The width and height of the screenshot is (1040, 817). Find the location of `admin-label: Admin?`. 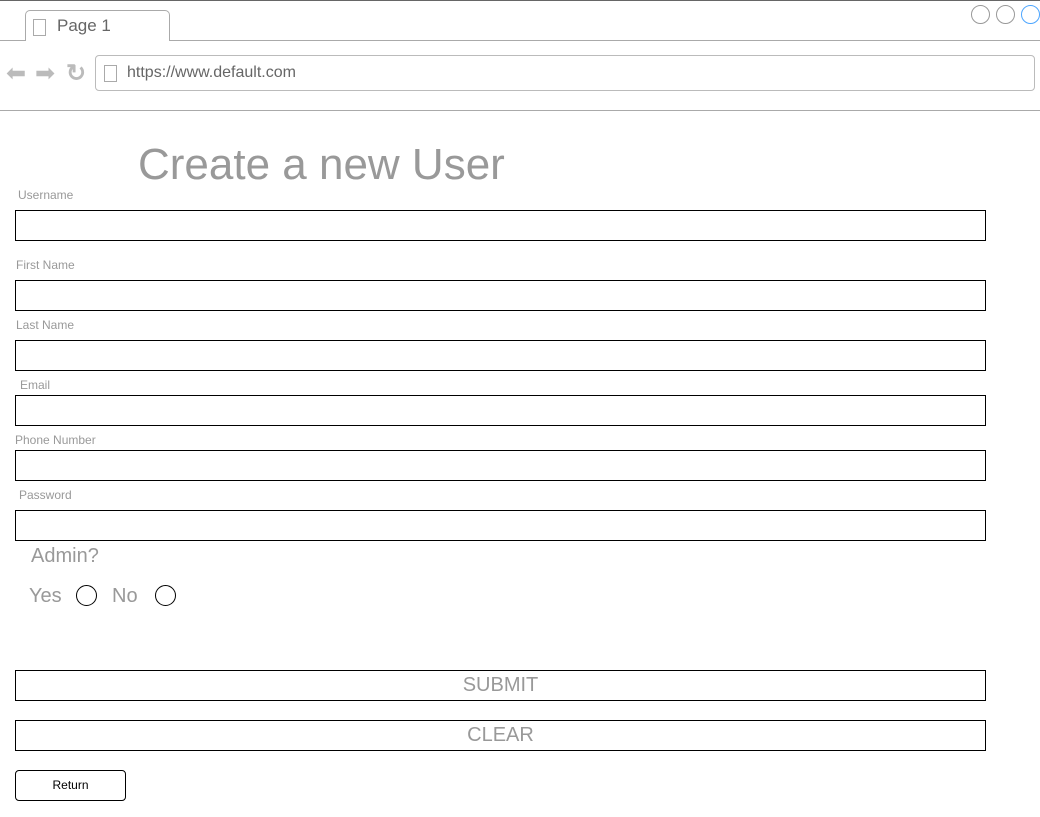

admin-label: Admin? is located at coordinates (65, 556).